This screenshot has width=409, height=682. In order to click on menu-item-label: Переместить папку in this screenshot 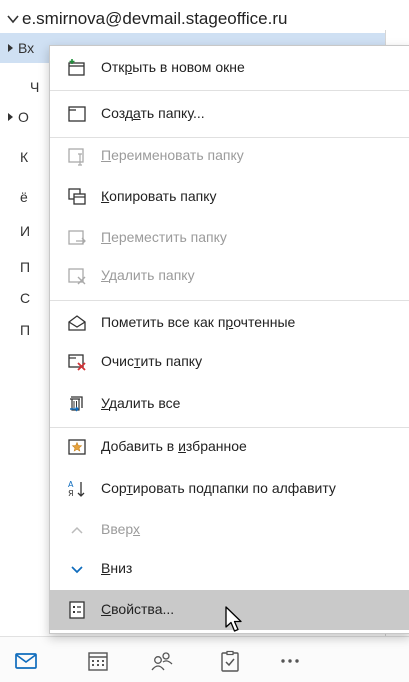, I will do `click(164, 237)`.